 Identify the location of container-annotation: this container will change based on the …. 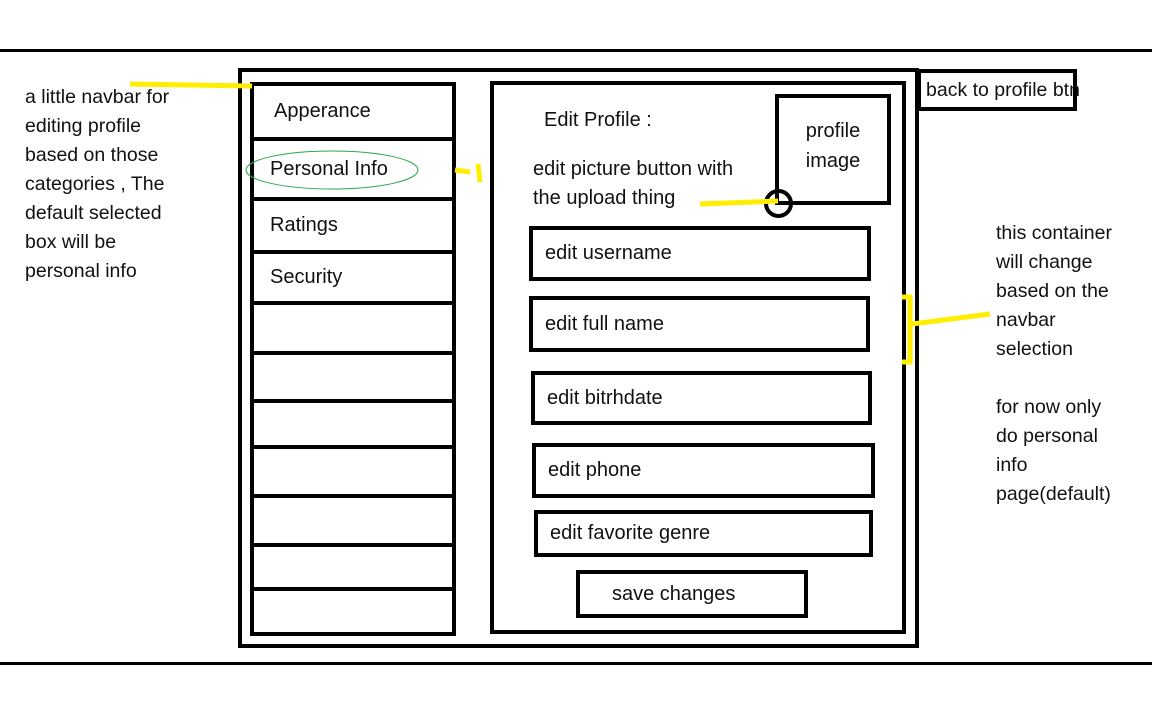
(1054, 363).